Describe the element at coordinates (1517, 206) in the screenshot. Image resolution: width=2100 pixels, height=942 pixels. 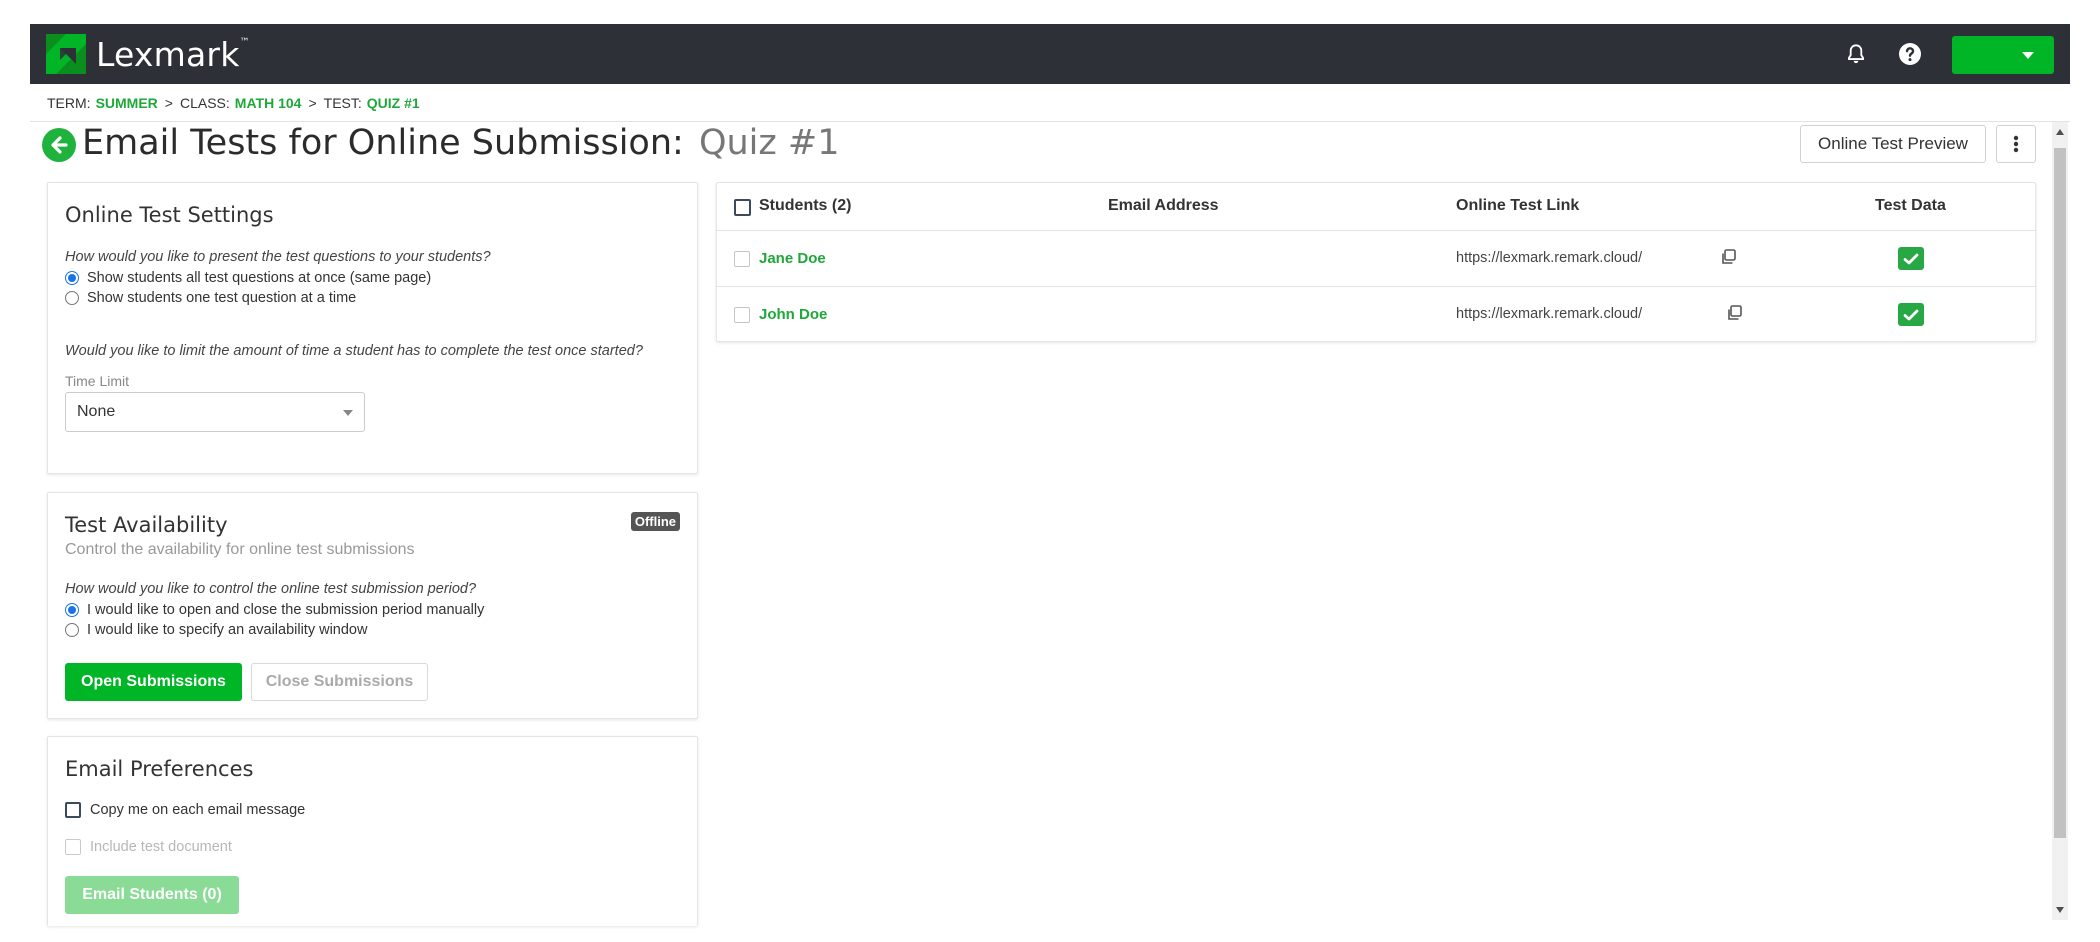
I see `column-header-link: Online Test Link` at that location.